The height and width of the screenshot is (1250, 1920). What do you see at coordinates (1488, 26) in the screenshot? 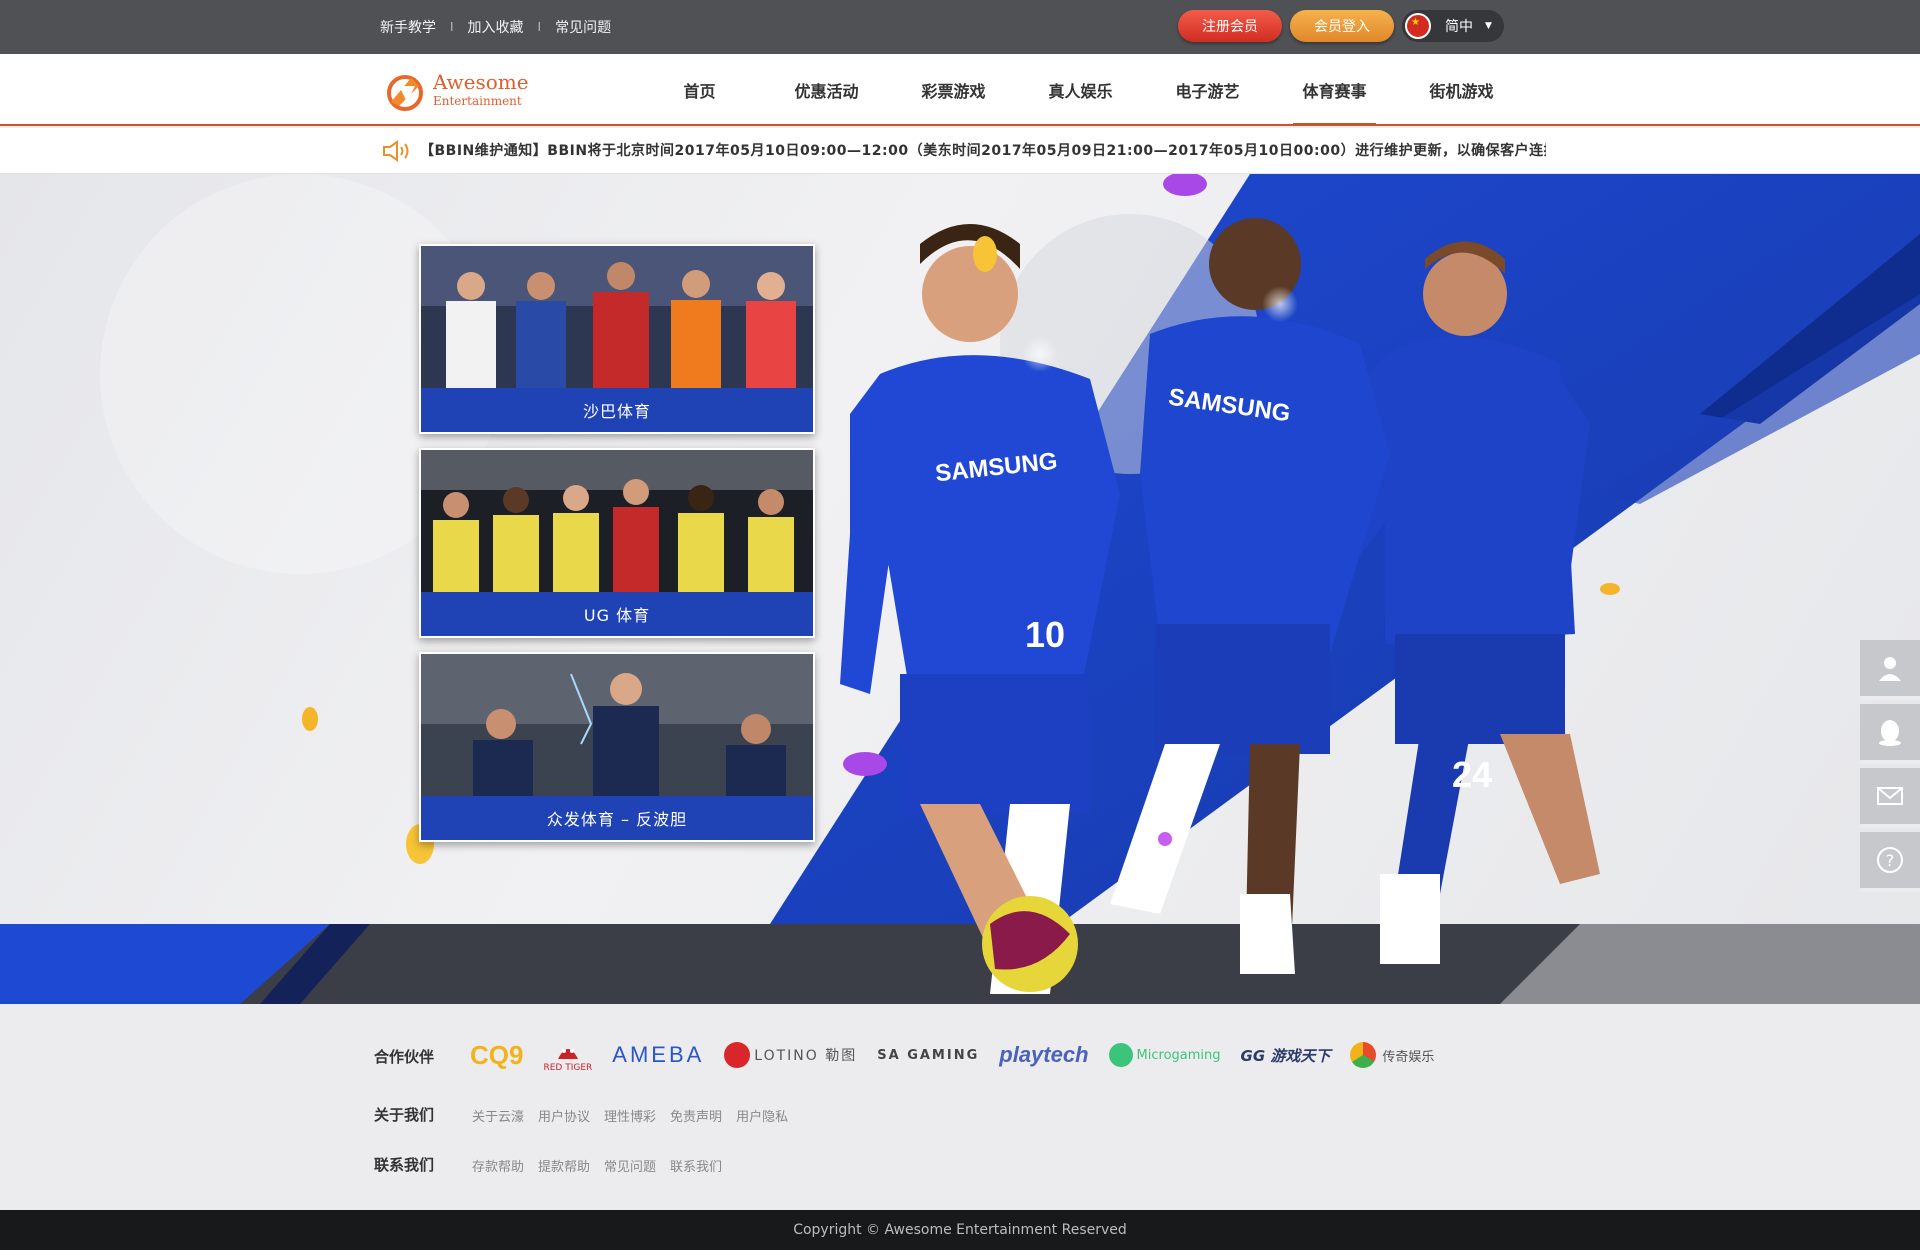
I see `caret-down-icon: ▼` at bounding box center [1488, 26].